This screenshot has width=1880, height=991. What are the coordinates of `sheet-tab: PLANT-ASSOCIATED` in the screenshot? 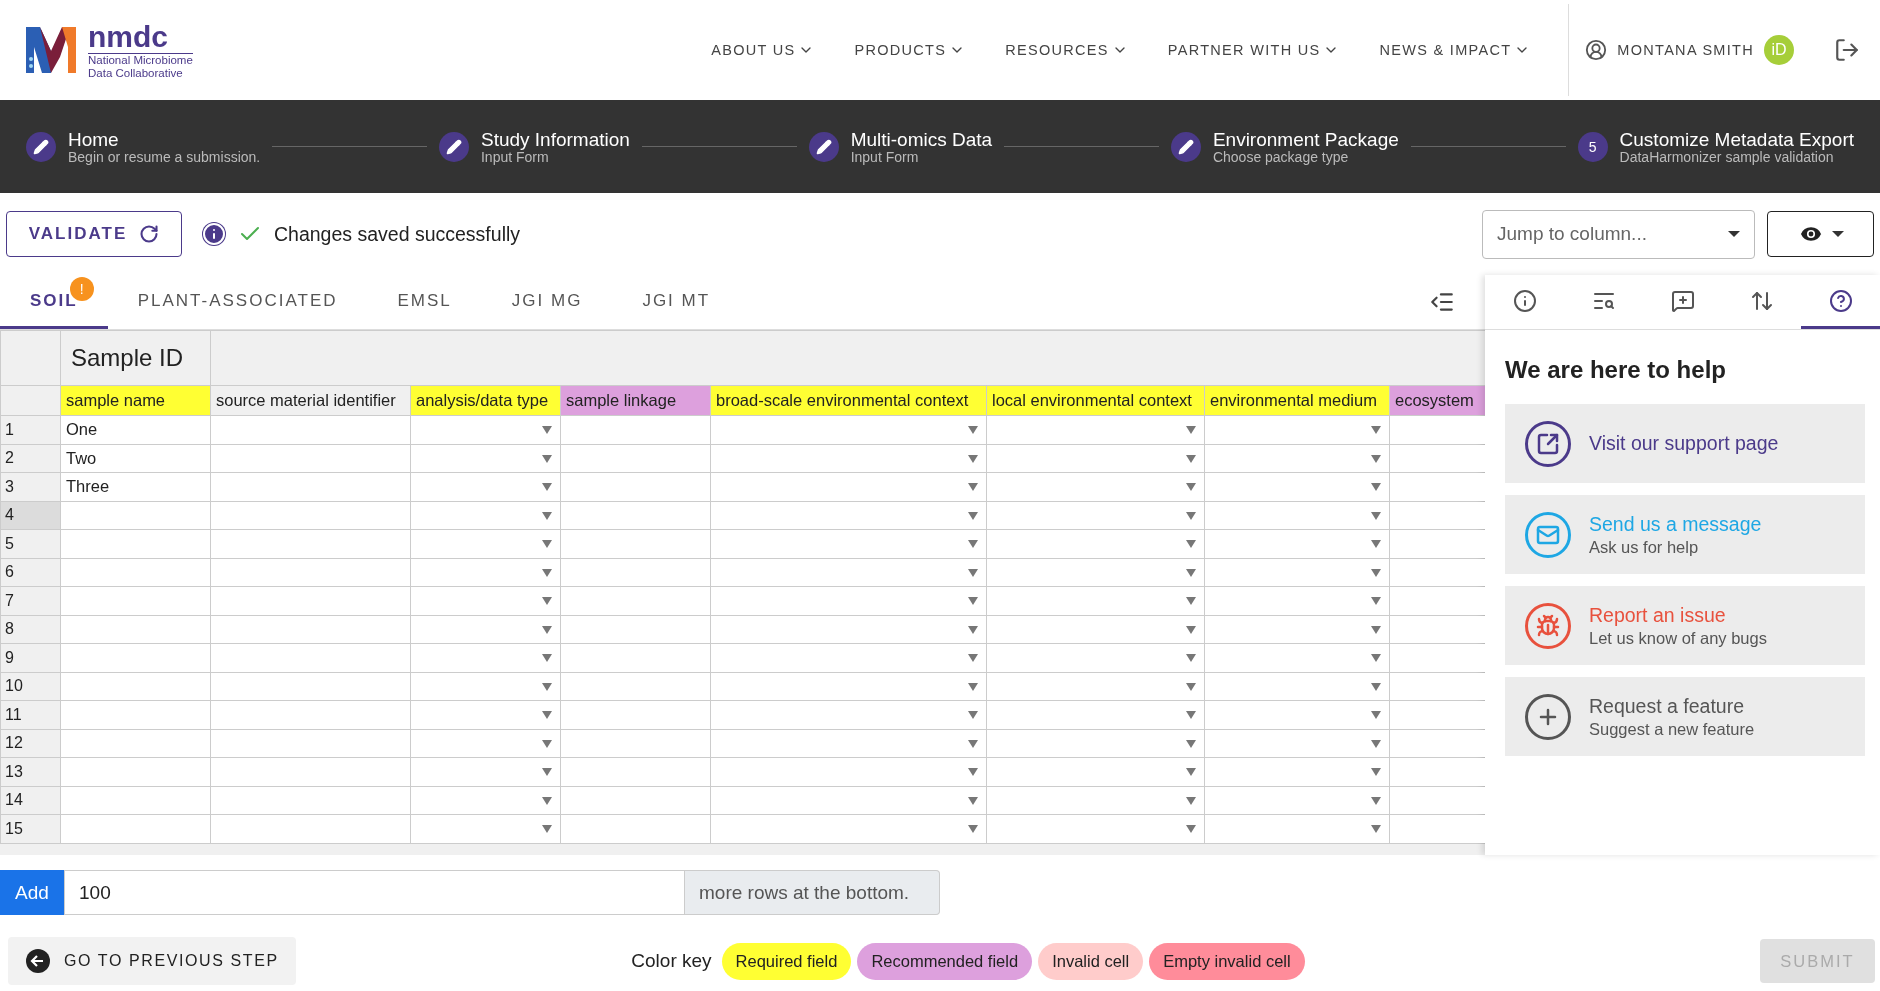 It's located at (237, 302).